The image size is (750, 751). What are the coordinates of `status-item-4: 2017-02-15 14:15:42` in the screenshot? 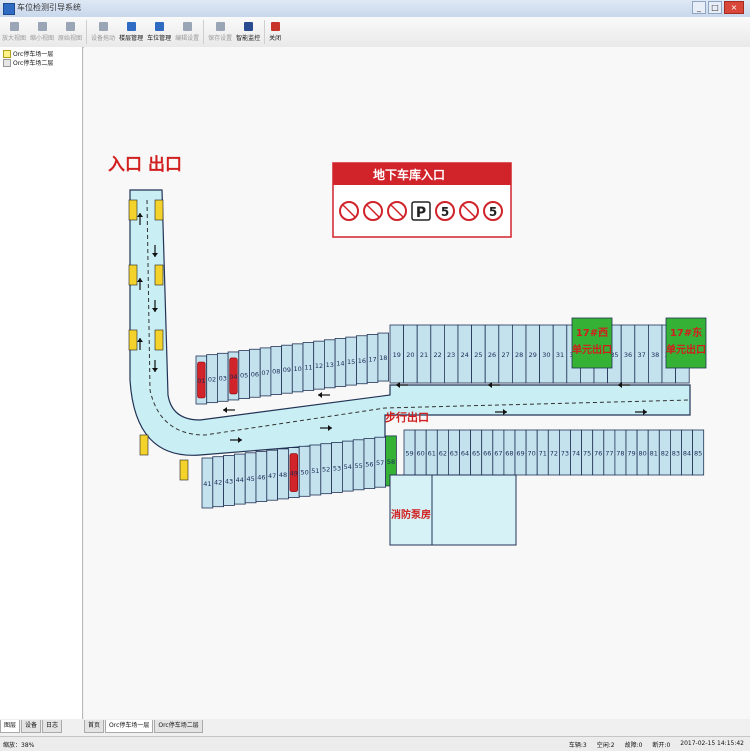 It's located at (712, 743).